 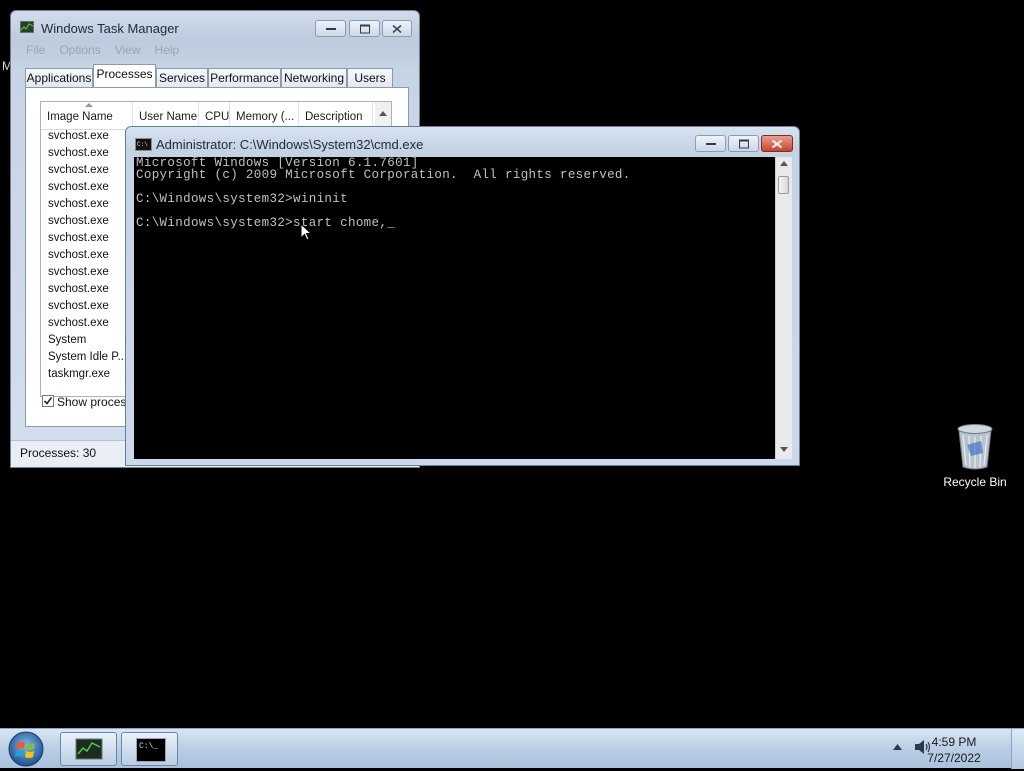 What do you see at coordinates (109, 50) in the screenshot?
I see `menu-bar: File Options View Help` at bounding box center [109, 50].